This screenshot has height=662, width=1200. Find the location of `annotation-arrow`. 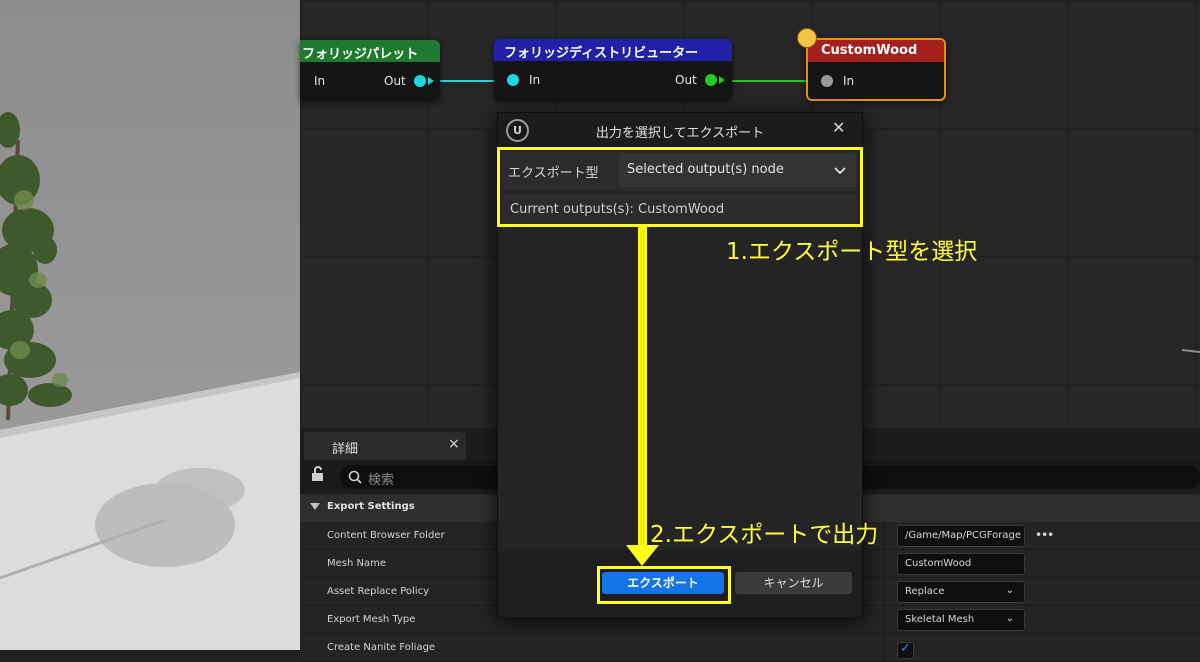

annotation-arrow is located at coordinates (642, 396).